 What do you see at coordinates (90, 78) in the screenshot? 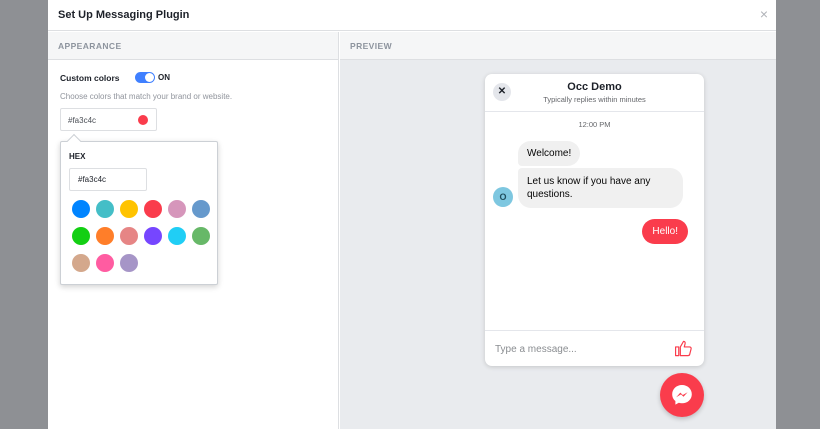
I see `custom-colors-label: Custom colors` at bounding box center [90, 78].